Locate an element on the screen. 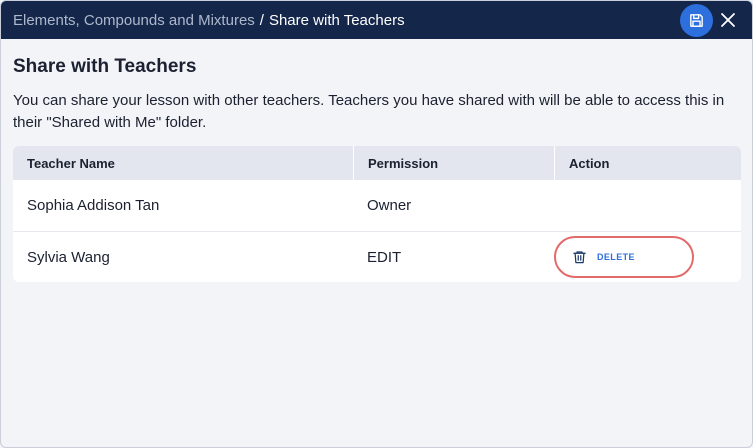 The width and height of the screenshot is (753, 448). floppy-disk-icon is located at coordinates (696, 20).